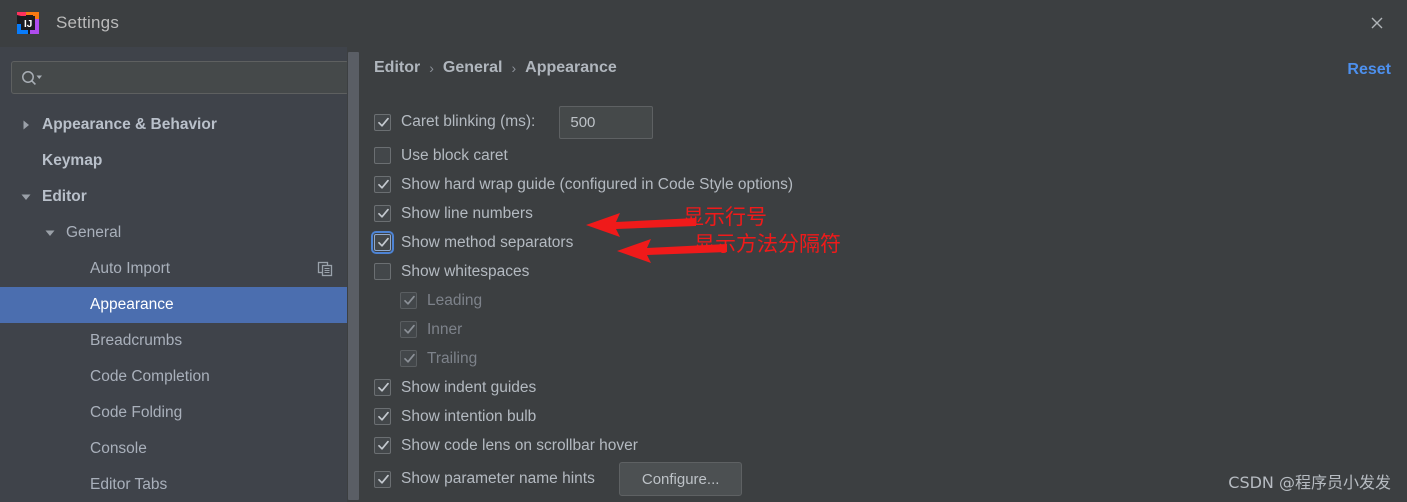 Image resolution: width=1407 pixels, height=502 pixels. What do you see at coordinates (884, 122) in the screenshot?
I see `option-row-caret-blinking: Caret blinking (ms):` at bounding box center [884, 122].